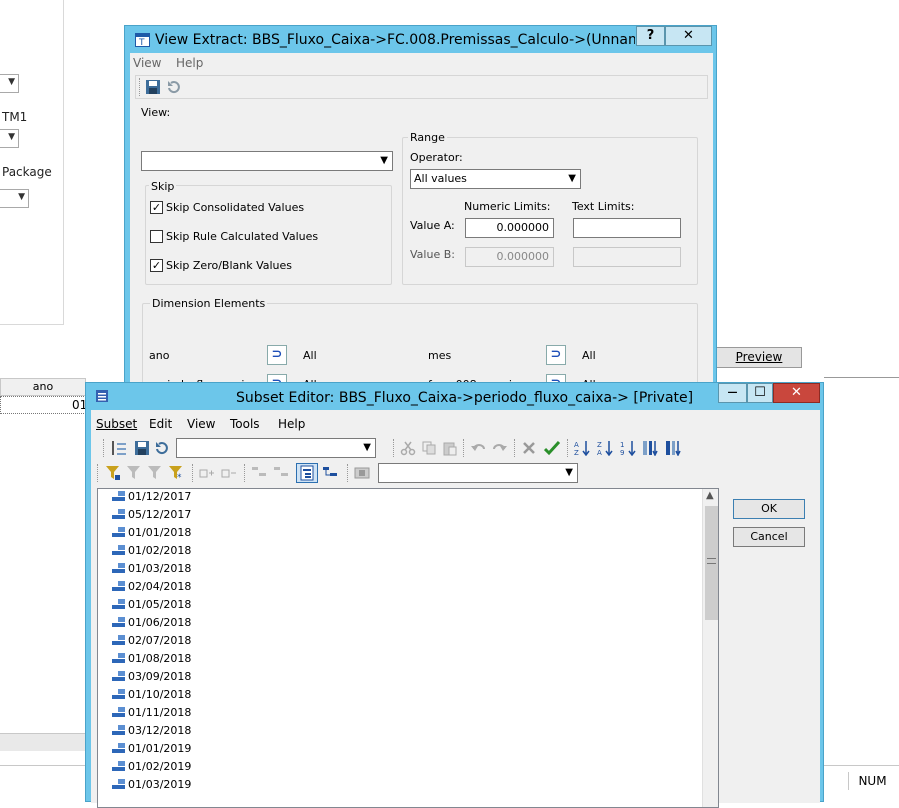  I want to click on list-item: 01/05/2018, so click(151, 607).